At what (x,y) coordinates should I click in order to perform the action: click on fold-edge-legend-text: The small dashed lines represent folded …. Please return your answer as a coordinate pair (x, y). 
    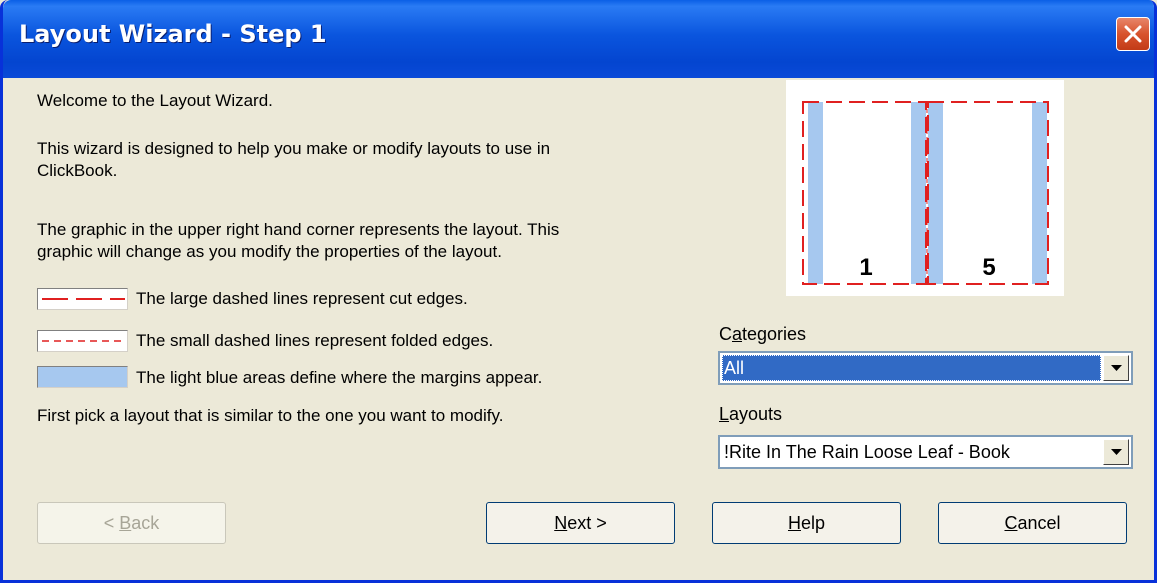
    Looking at the image, I should click on (315, 340).